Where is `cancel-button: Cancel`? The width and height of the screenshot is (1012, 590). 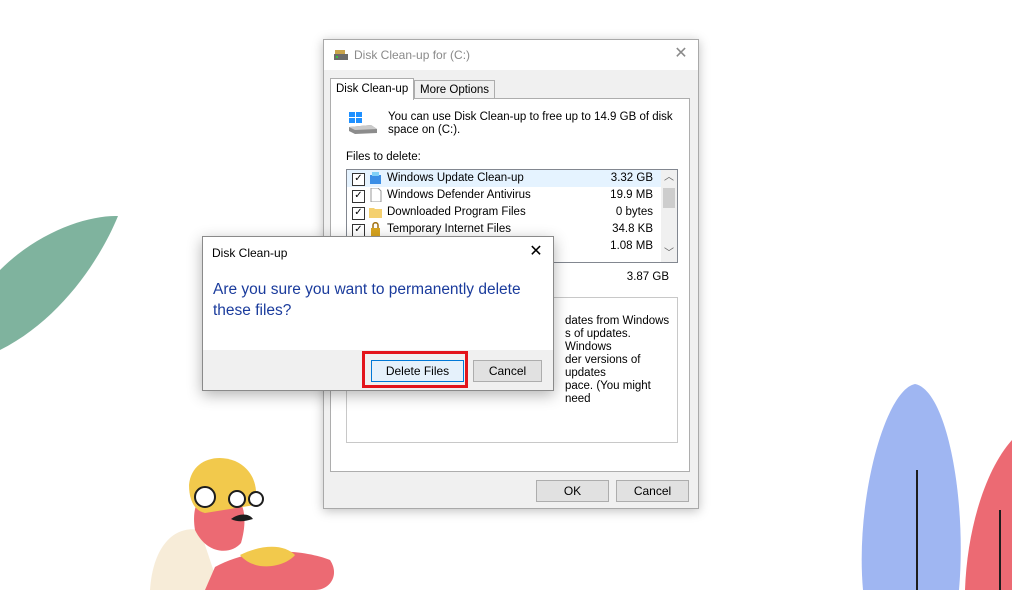
cancel-button: Cancel is located at coordinates (652, 491).